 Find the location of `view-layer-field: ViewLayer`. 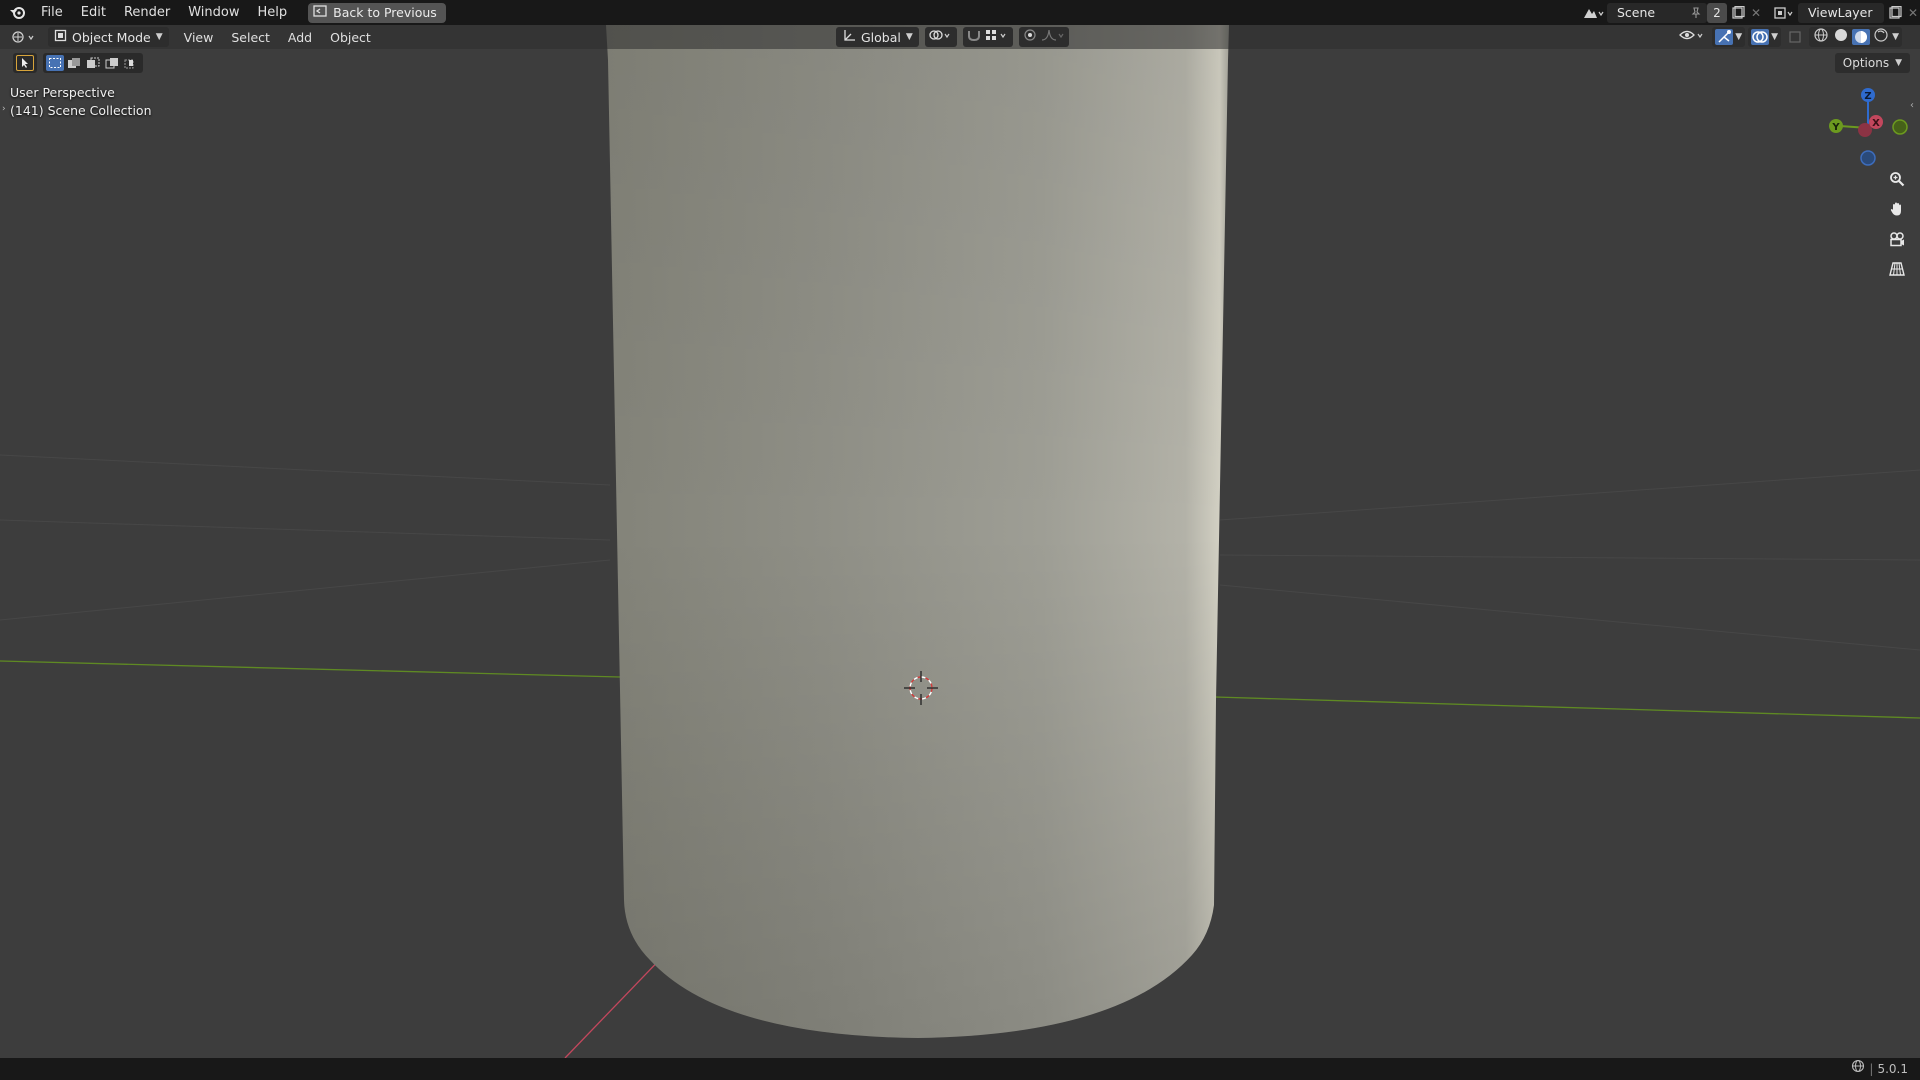

view-layer-field: ViewLayer is located at coordinates (1841, 12).